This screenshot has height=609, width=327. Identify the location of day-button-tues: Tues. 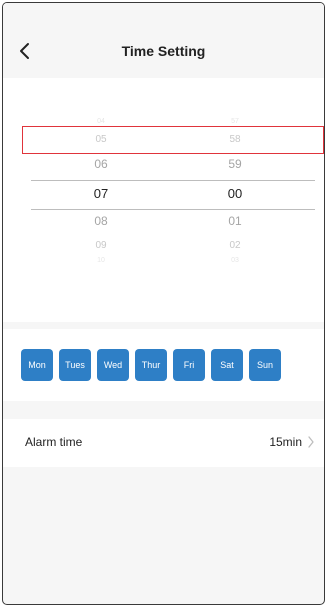
(75, 365).